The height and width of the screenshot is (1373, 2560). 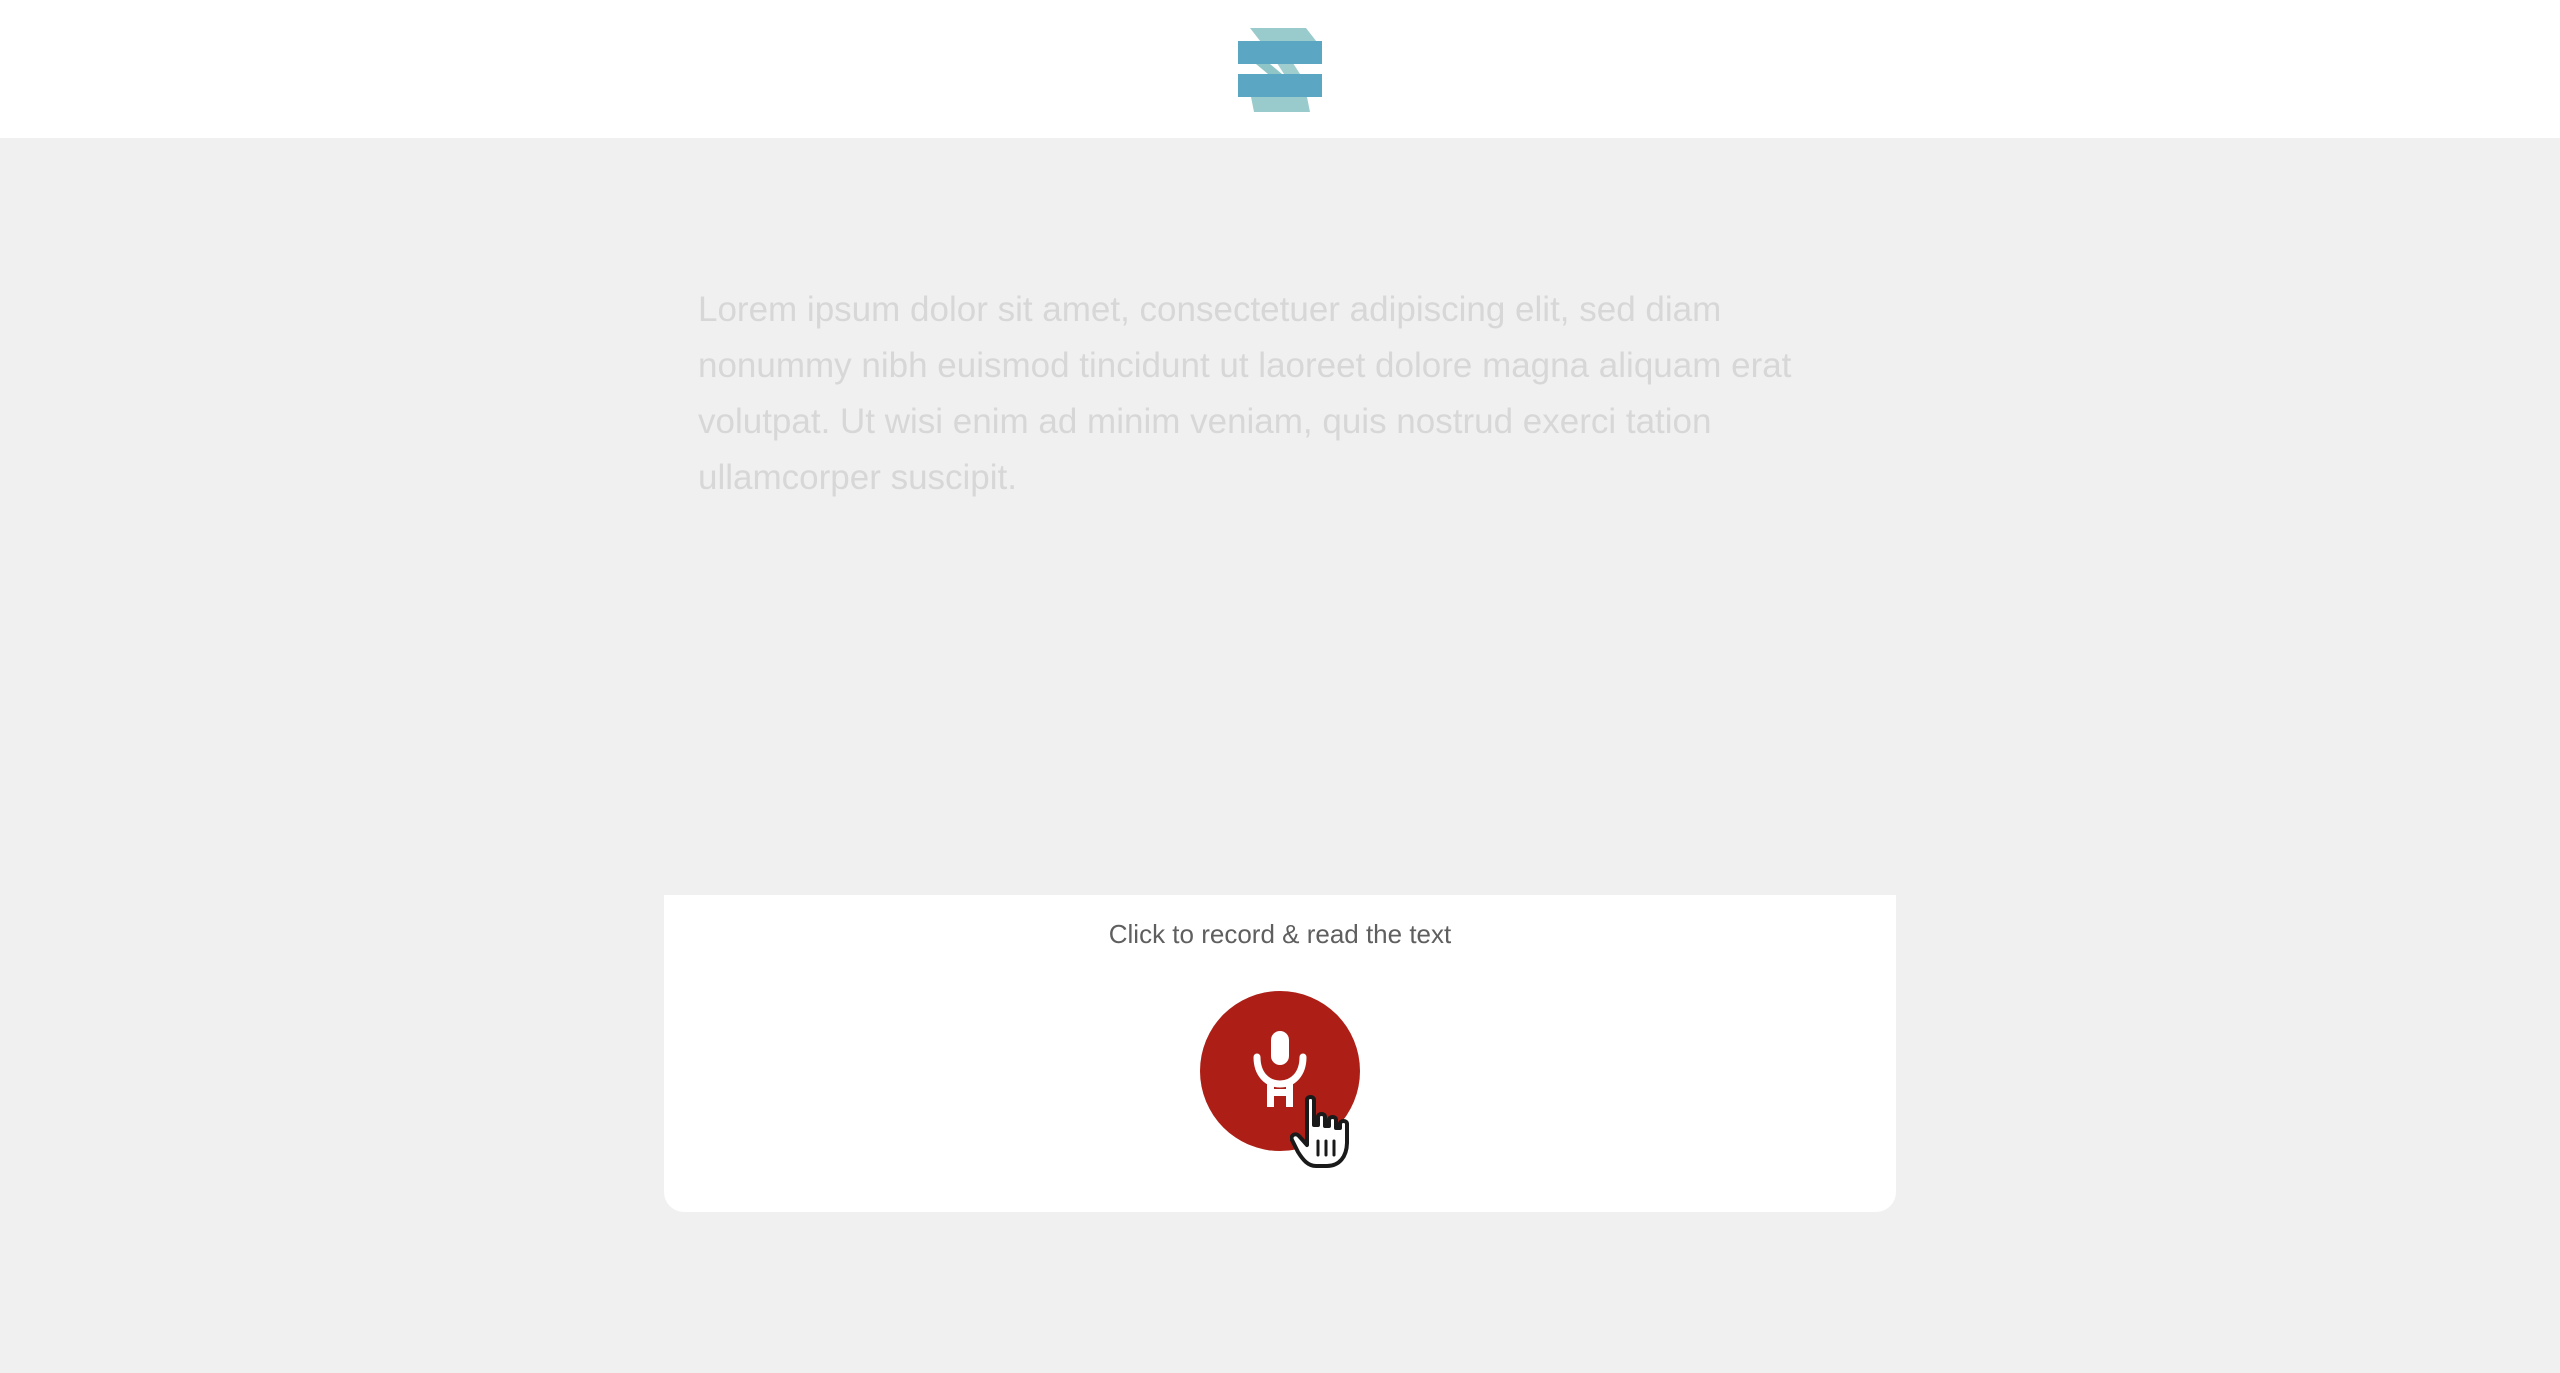 I want to click on site-logo, so click(x=1280, y=70).